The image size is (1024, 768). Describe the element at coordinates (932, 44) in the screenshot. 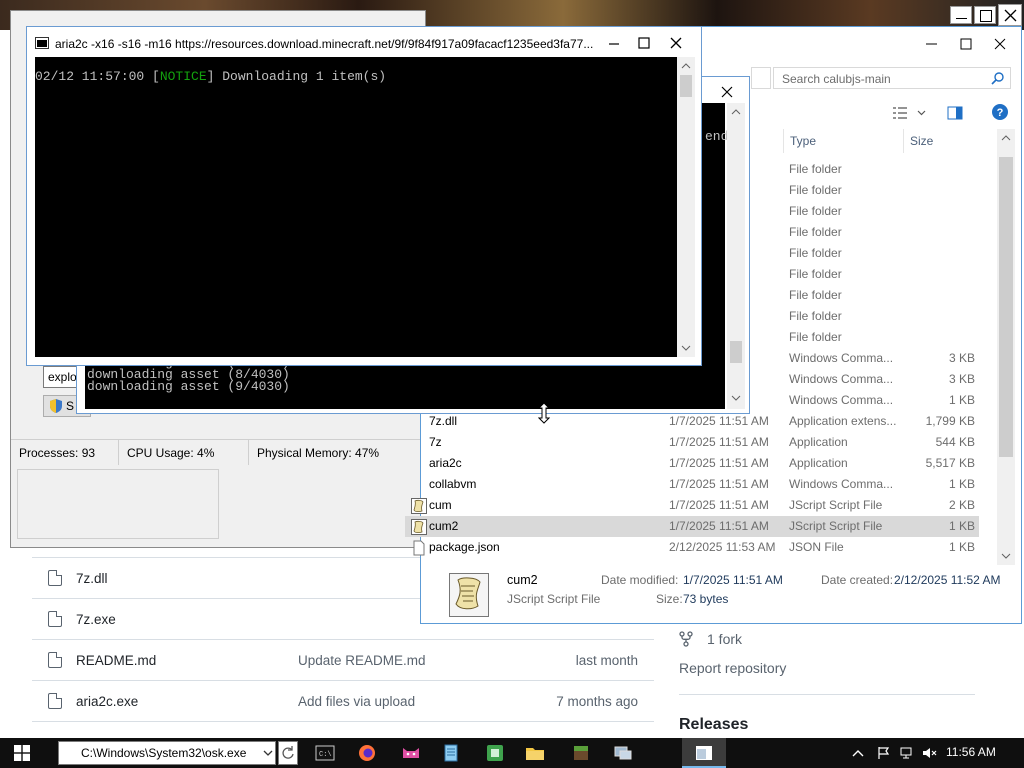

I see `explorer-minimize-button` at that location.